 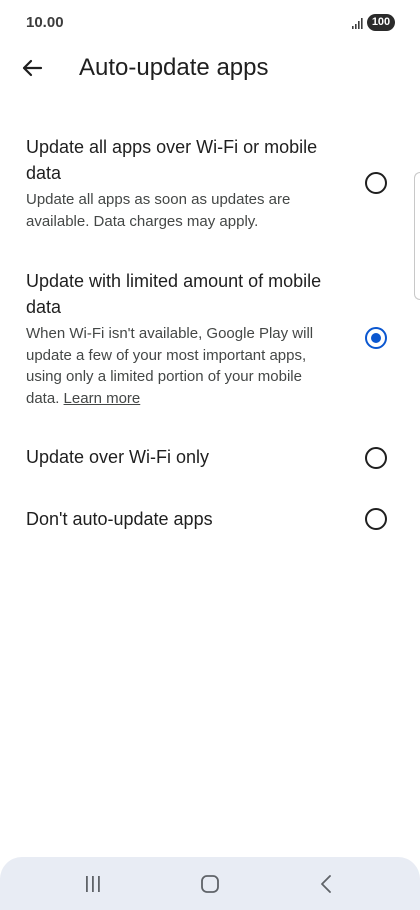 I want to click on battery-icon: 100, so click(x=381, y=22).